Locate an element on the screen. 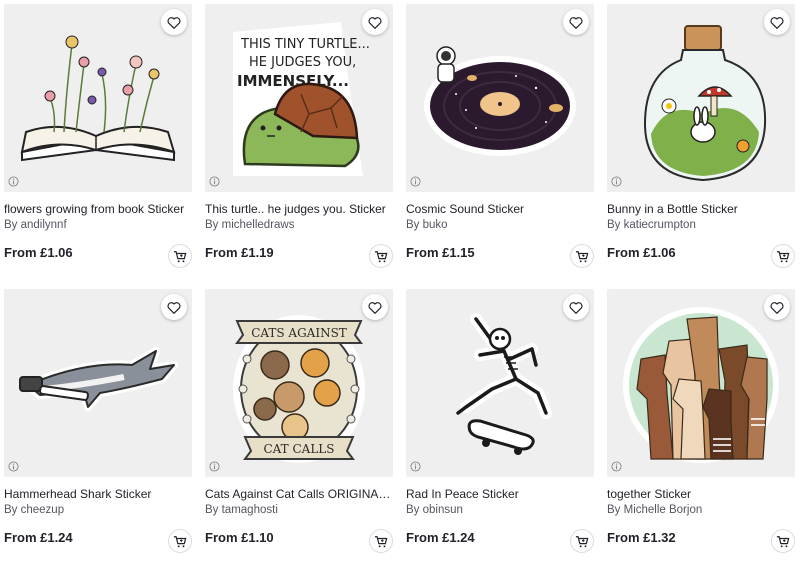  product-title: flowers growing from book Sticker is located at coordinates (98, 209).